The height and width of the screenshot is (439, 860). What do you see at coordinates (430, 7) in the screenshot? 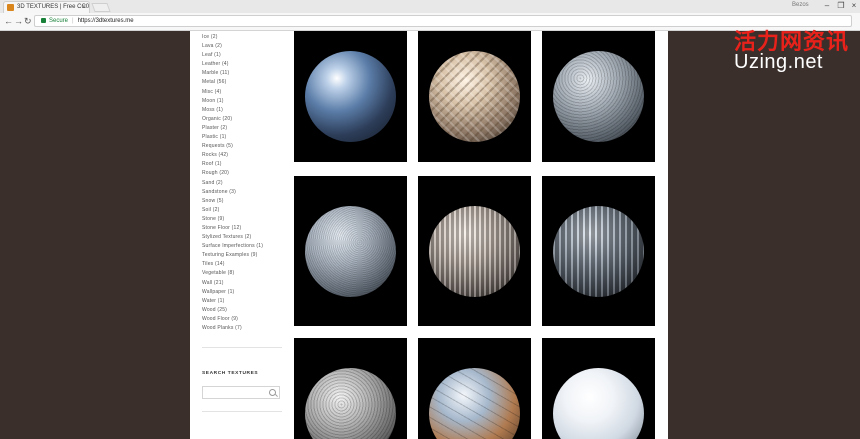
I see `browser-titlebar: 3D TEXTURES | Free CC0 × Bezos – ❐ ×` at bounding box center [430, 7].